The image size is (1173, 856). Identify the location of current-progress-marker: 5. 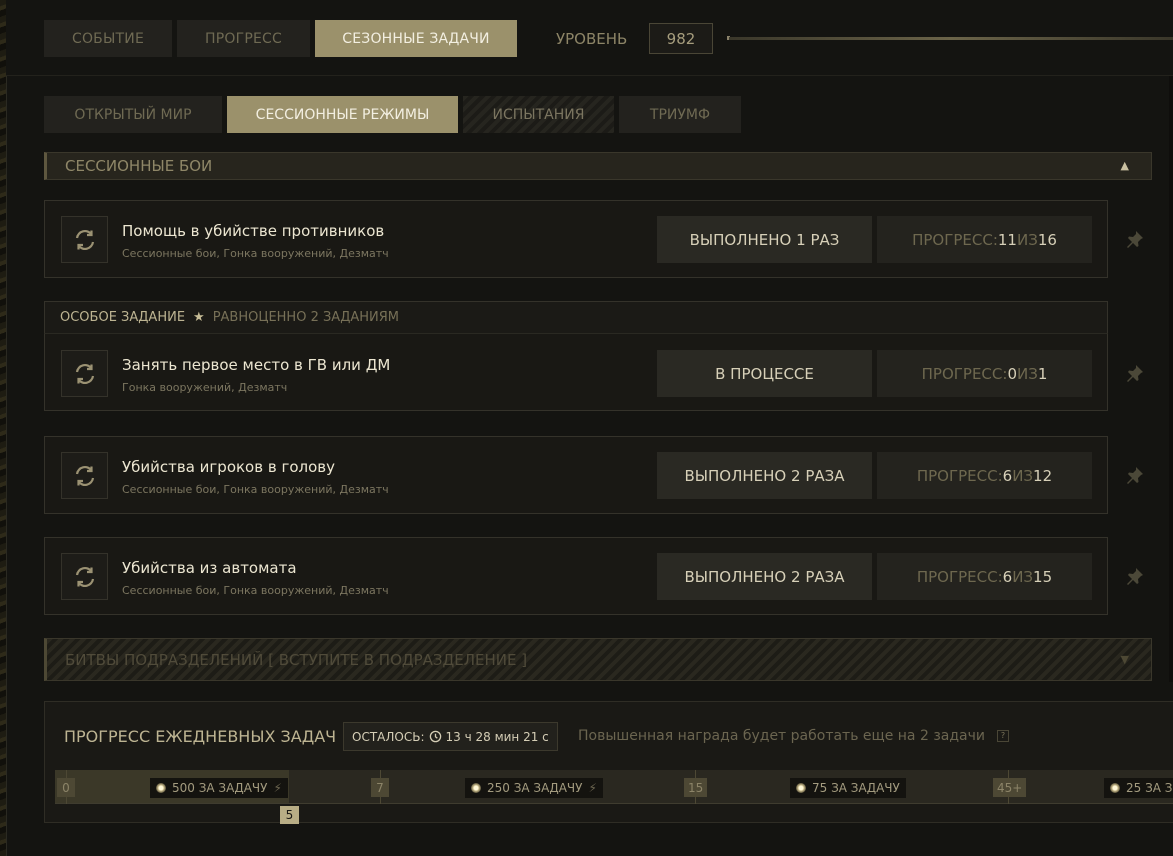
(289, 815).